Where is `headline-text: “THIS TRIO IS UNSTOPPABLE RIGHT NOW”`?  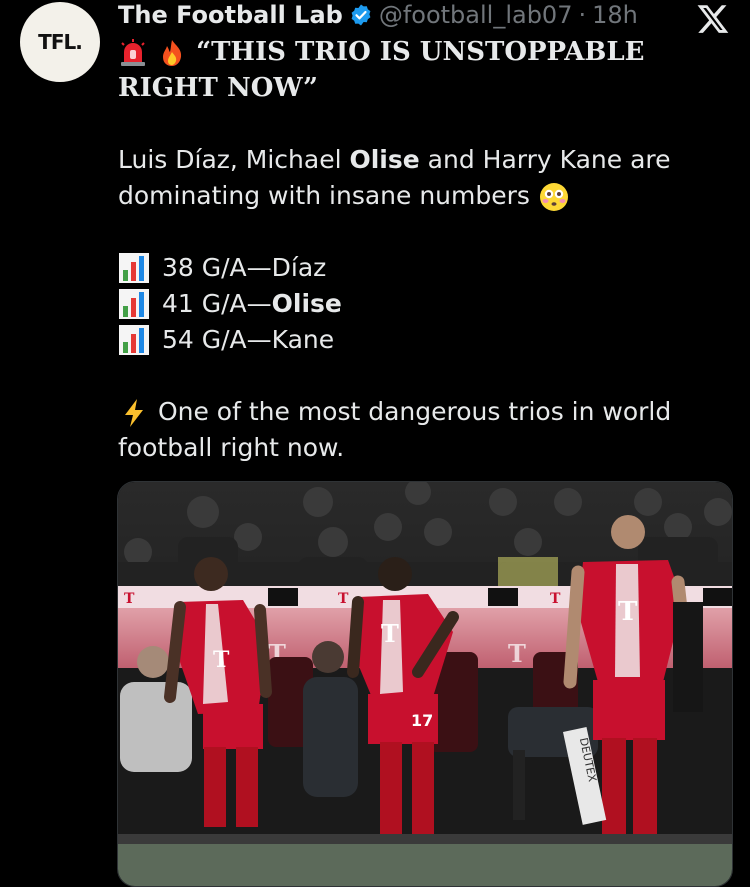 headline-text: “THIS TRIO IS UNSTOPPABLE RIGHT NOW” is located at coordinates (381, 70).